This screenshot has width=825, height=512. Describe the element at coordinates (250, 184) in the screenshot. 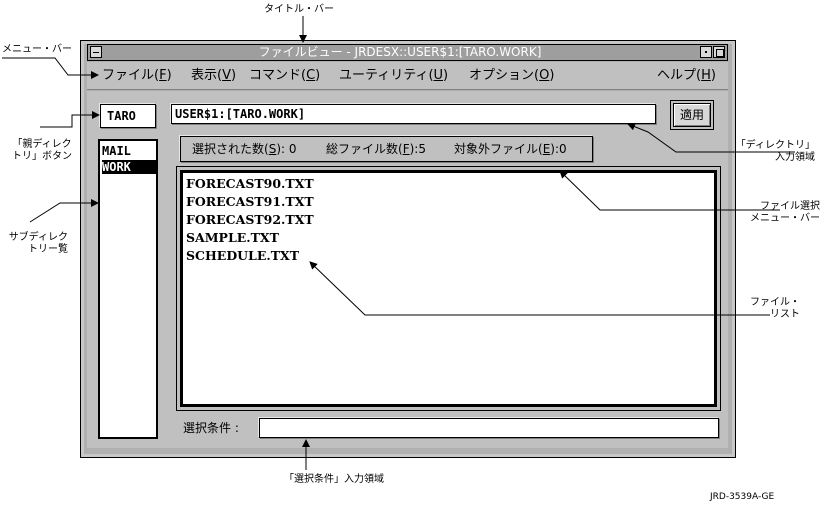

I see `file-item: FORECAST90.TXT` at that location.